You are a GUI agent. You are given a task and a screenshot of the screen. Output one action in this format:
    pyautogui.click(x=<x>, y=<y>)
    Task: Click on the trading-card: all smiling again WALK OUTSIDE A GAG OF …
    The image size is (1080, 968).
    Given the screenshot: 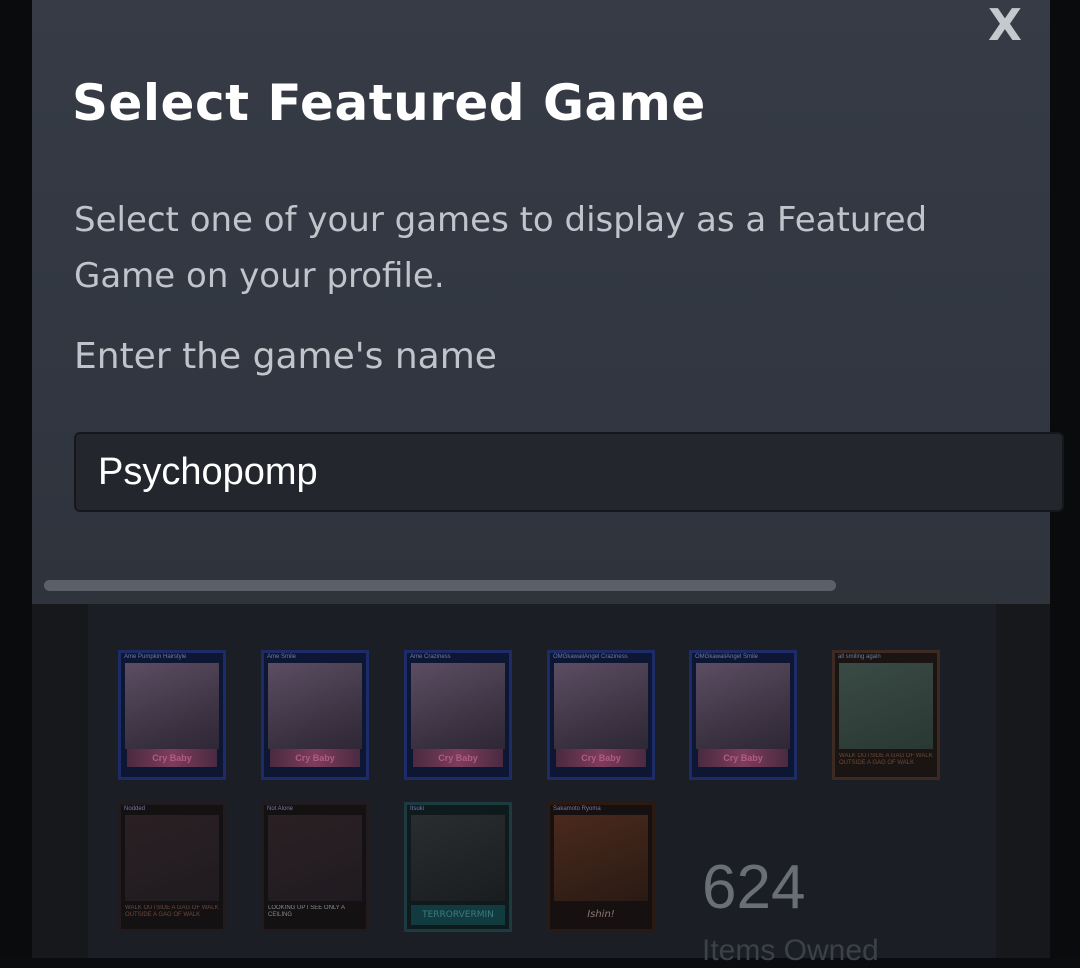 What is the action you would take?
    pyautogui.click(x=886, y=715)
    